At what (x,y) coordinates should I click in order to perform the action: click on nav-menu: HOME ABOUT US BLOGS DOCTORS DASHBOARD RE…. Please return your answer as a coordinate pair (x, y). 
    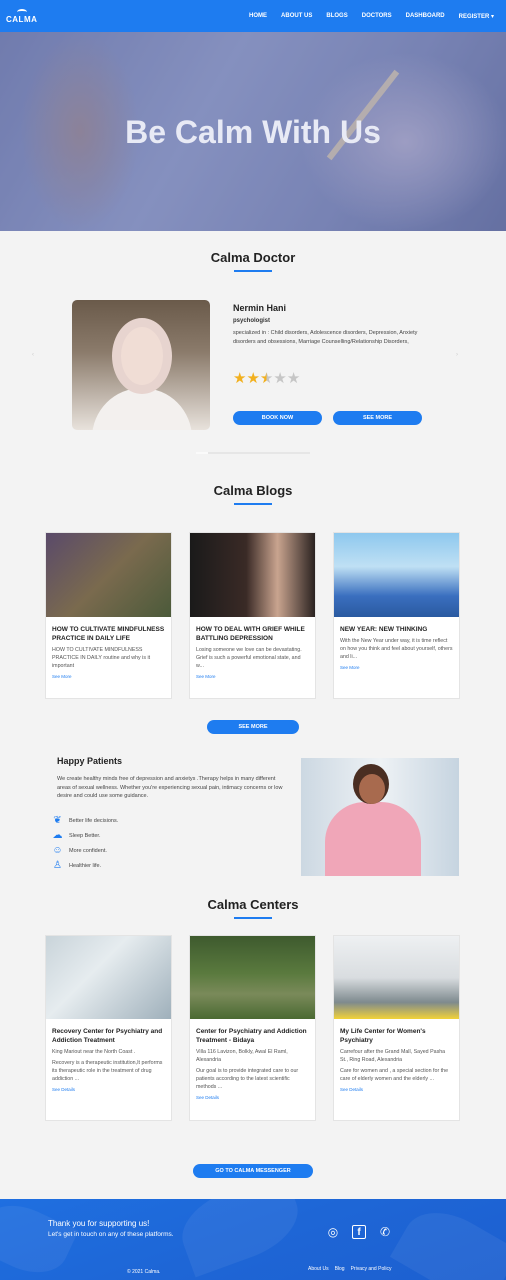
    Looking at the image, I should click on (371, 16).